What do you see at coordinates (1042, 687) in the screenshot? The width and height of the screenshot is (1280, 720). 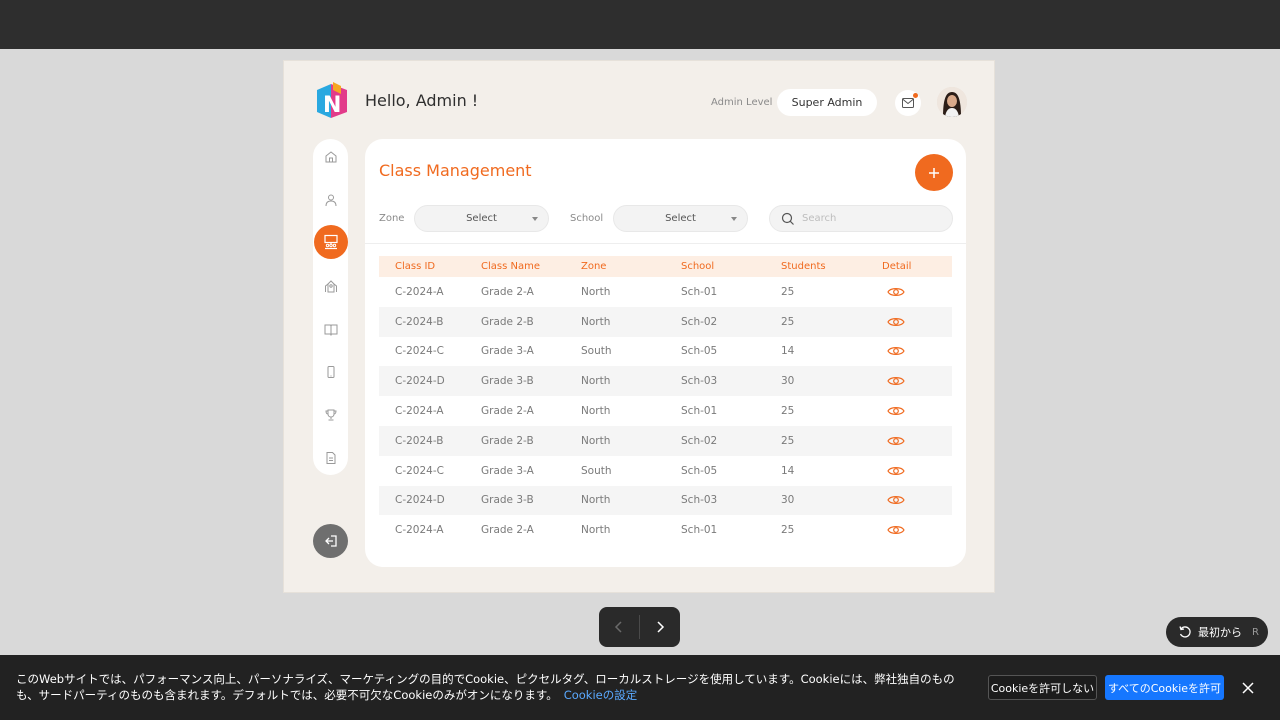 I see `decline-cookies-button: Cookieを許可しない` at bounding box center [1042, 687].